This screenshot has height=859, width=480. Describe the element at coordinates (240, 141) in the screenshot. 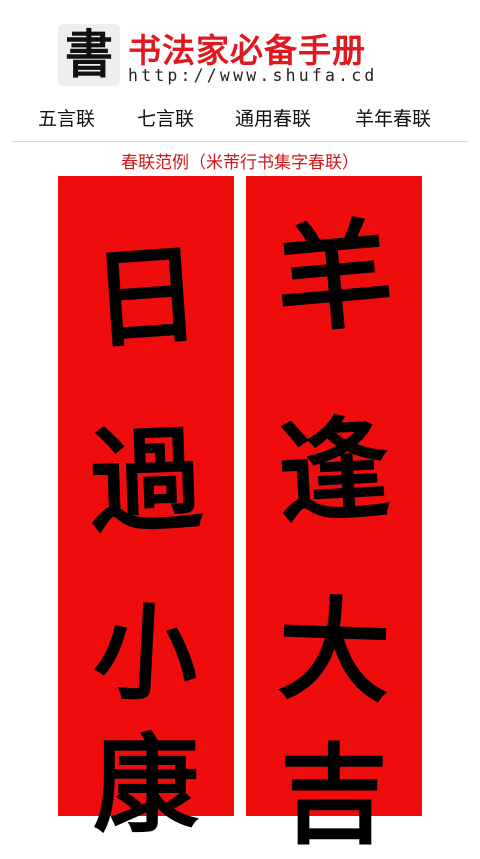

I see `divider` at that location.